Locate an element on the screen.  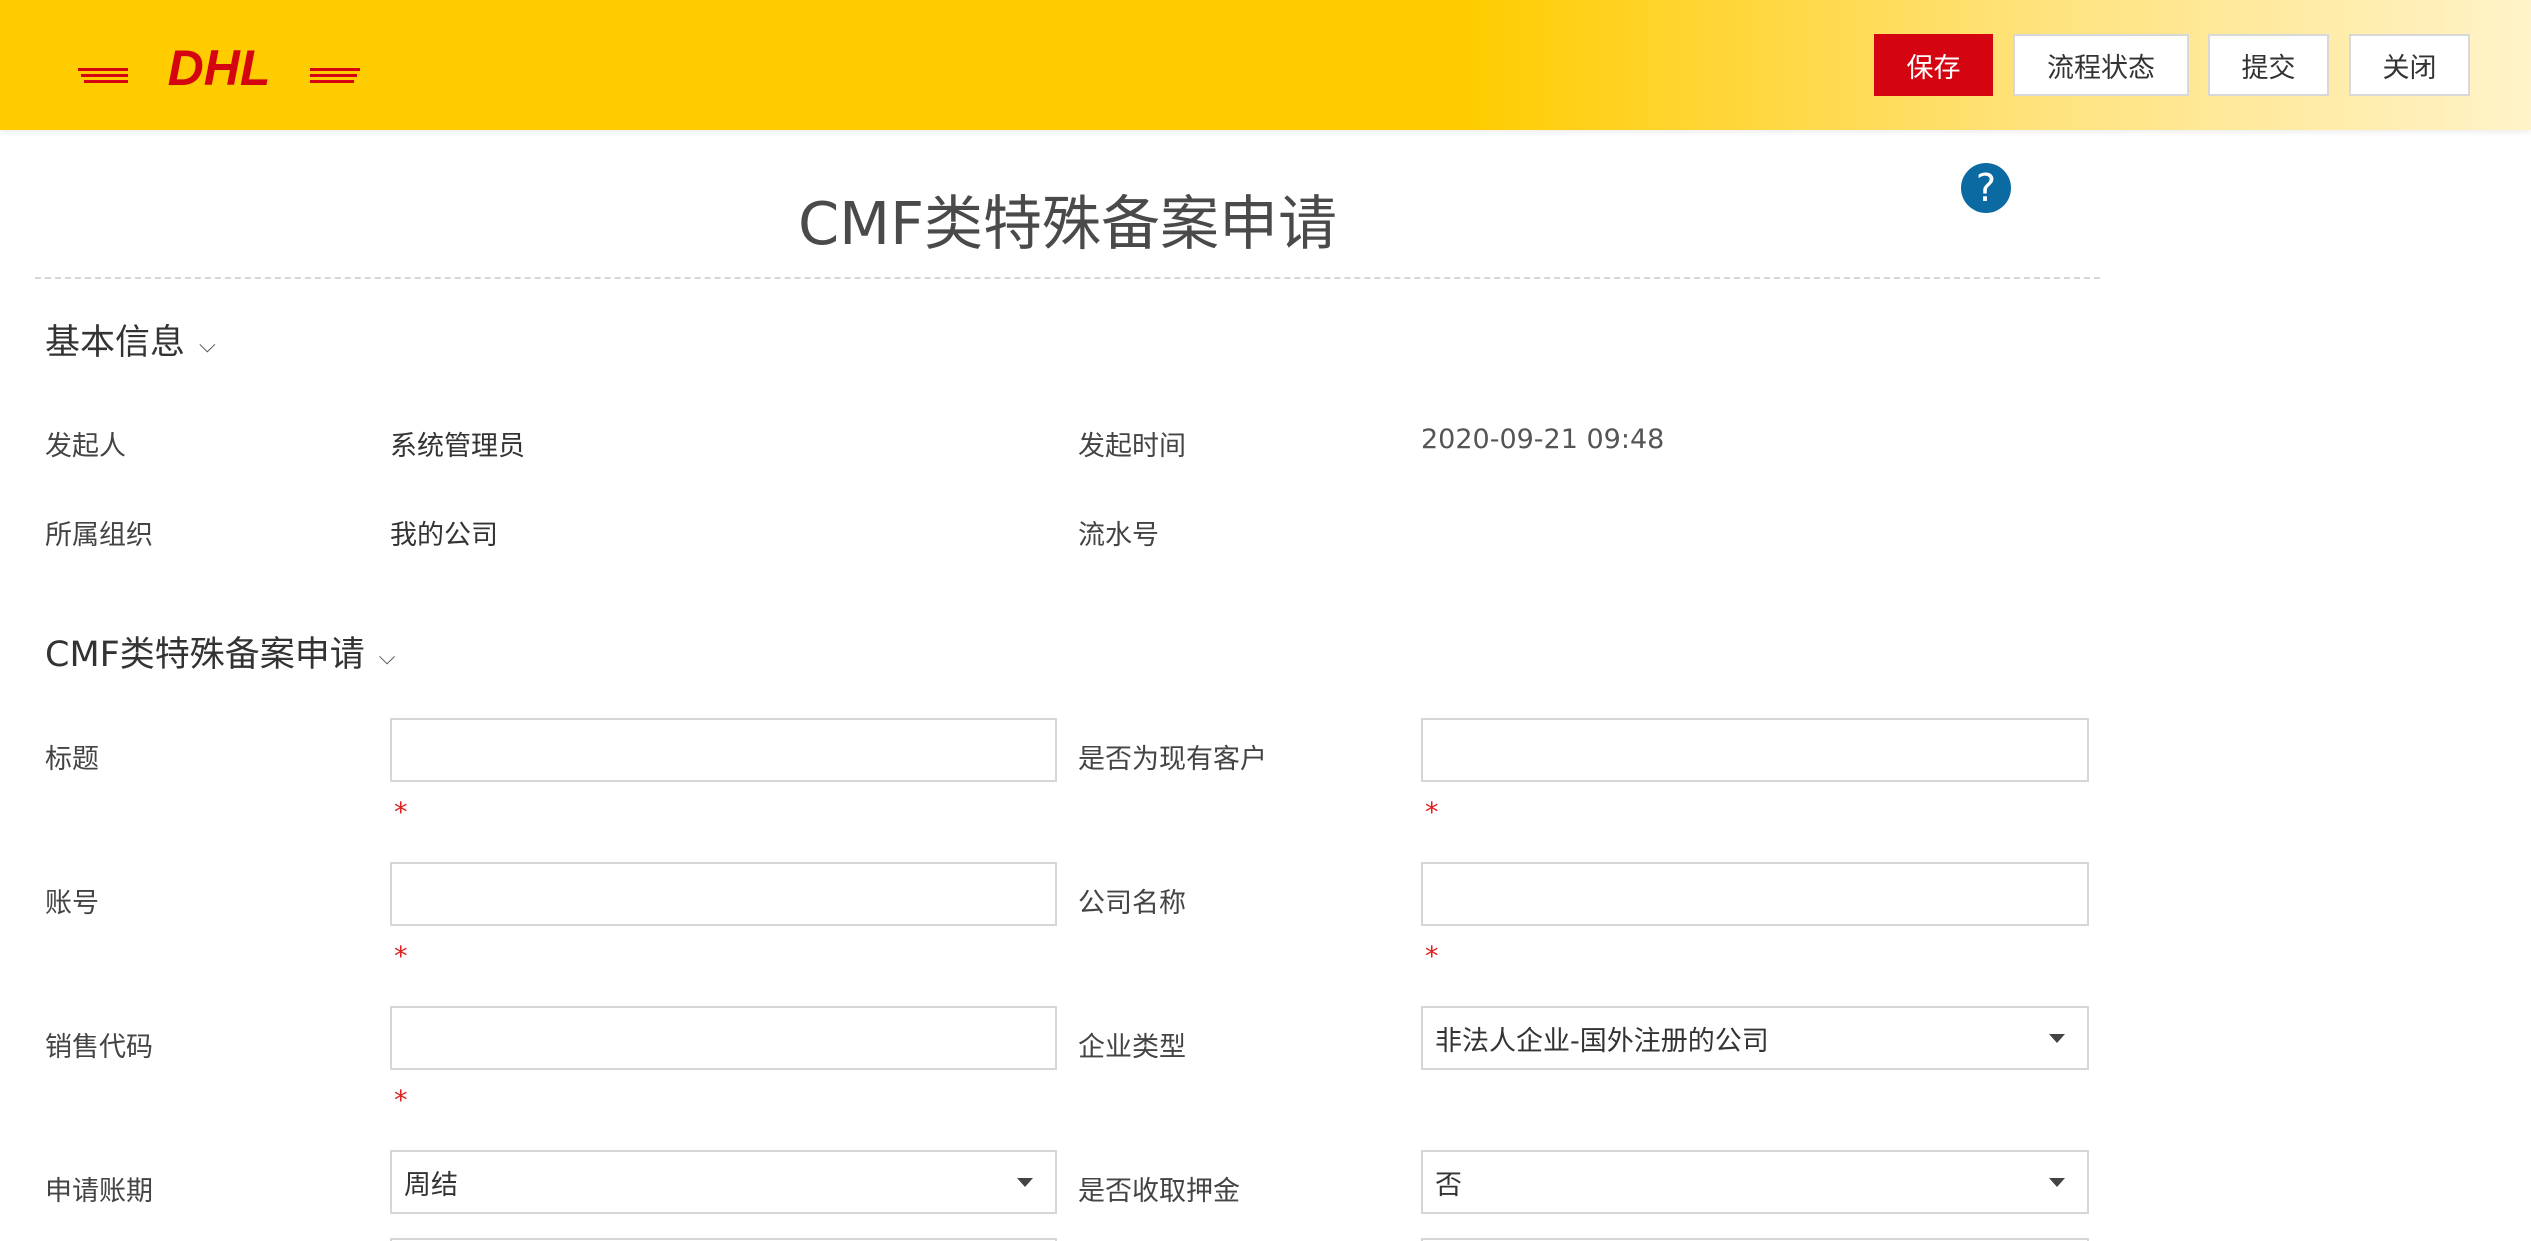
existing-customer-input is located at coordinates (1755, 750).